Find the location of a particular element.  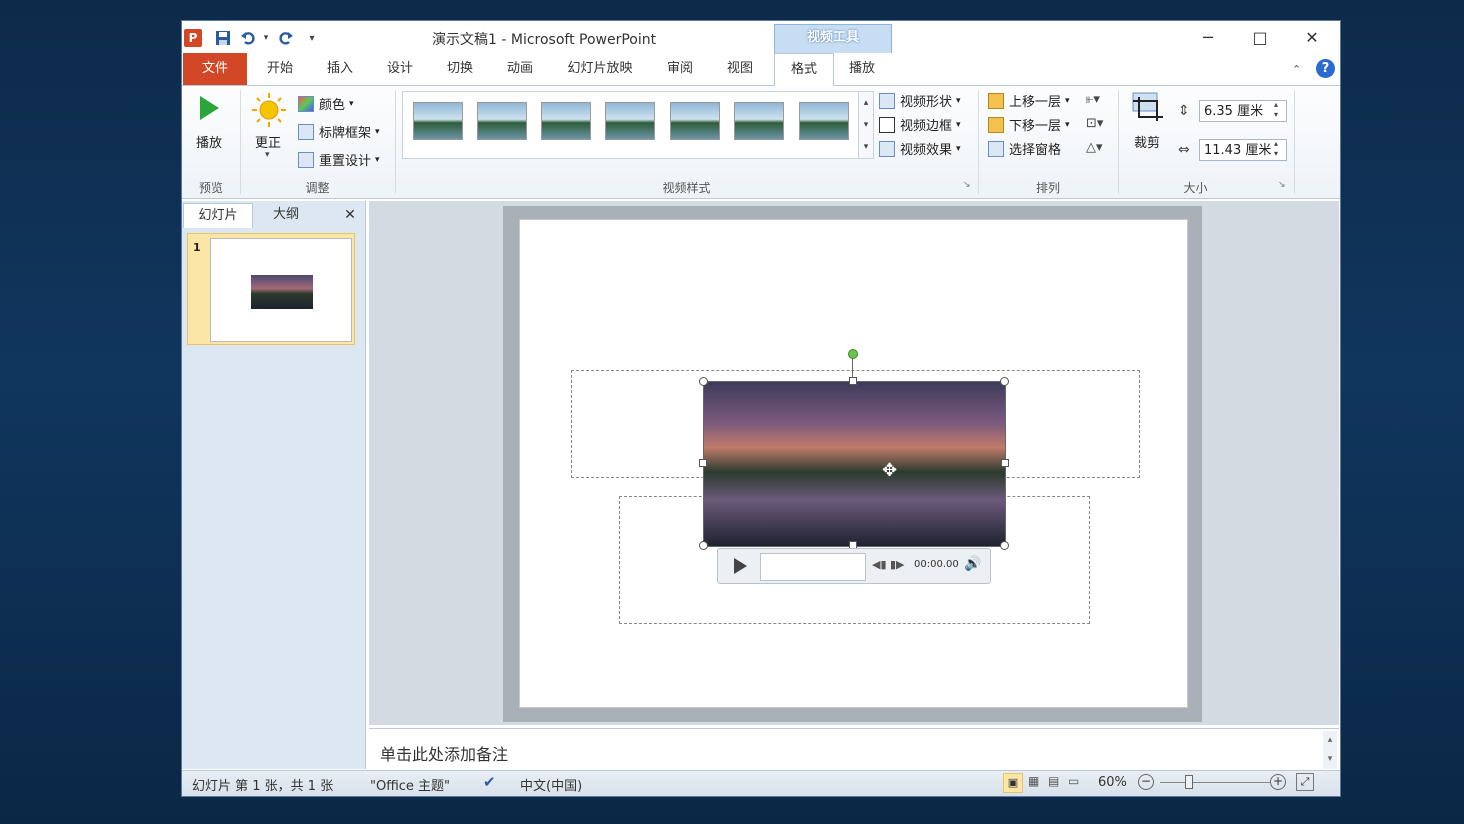

step-back-icon: ◀▮ is located at coordinates (879, 564).